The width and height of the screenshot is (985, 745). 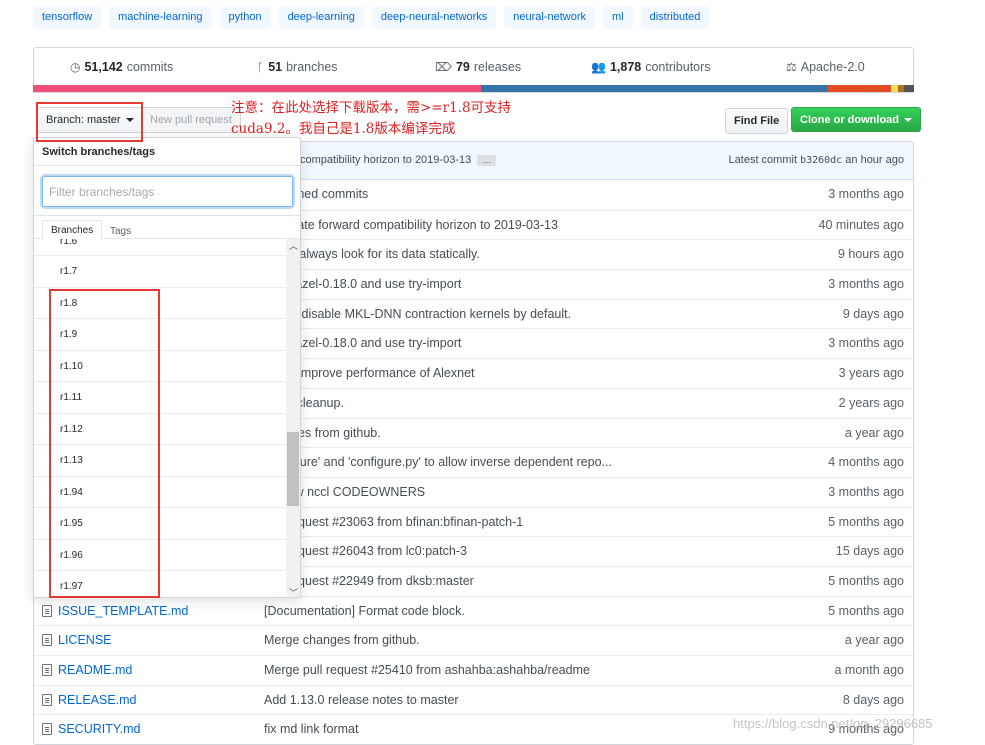 I want to click on commit-message-link: Merge changes from github., so click(x=342, y=640).